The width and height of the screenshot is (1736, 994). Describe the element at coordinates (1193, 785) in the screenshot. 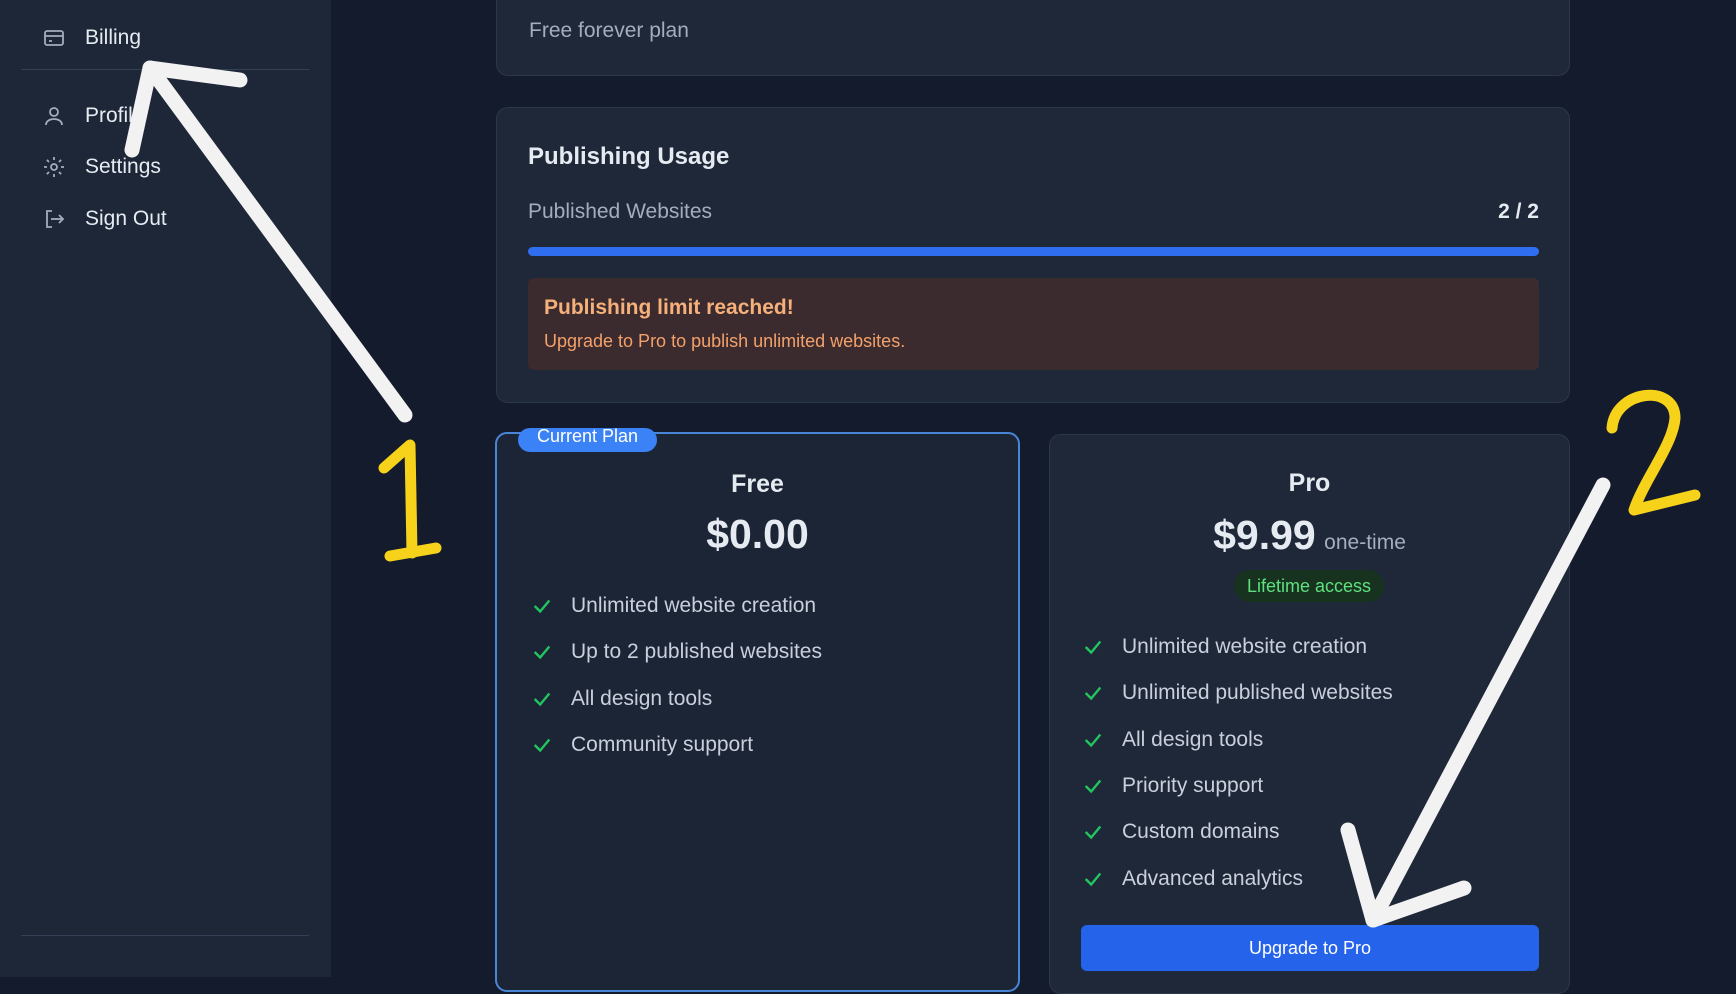

I see `feature-label: Priority support` at that location.